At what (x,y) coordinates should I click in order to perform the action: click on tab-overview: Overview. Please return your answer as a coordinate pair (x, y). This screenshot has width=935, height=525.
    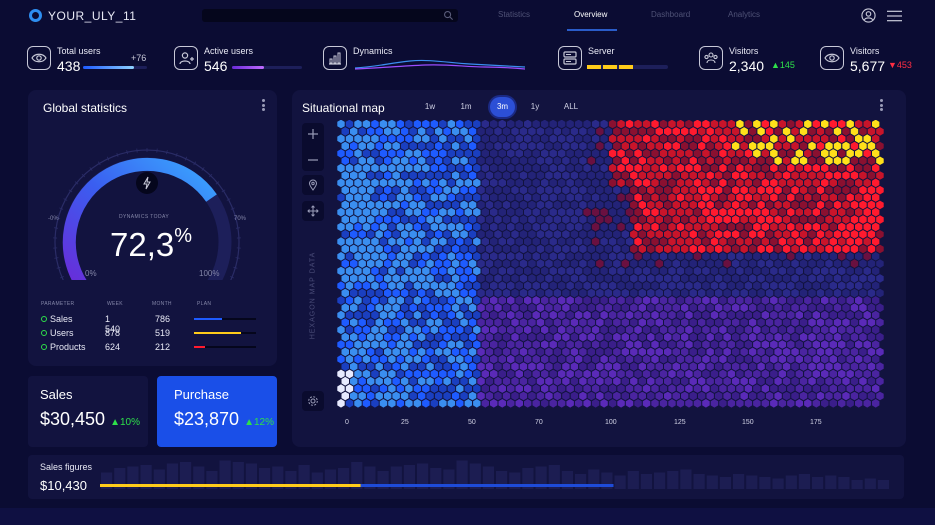
    Looking at the image, I should click on (590, 14).